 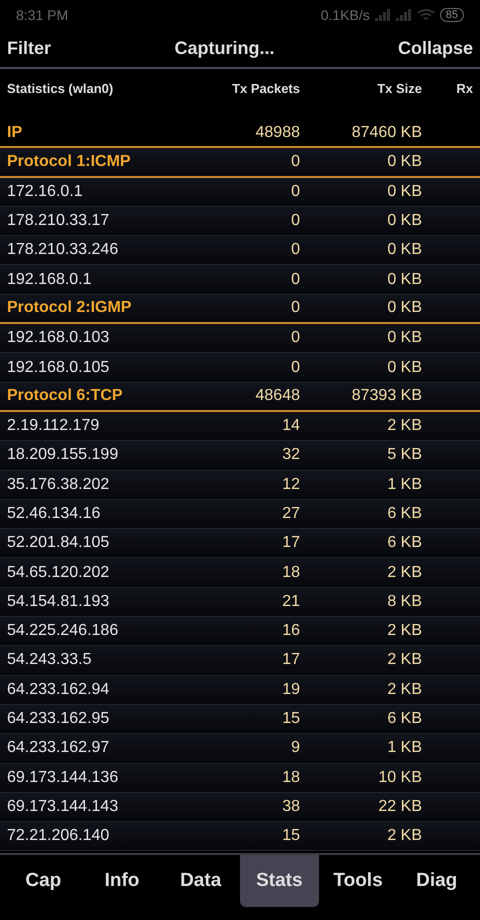 I want to click on host-row: 52.201.84.105 17 6 KB, so click(x=240, y=543).